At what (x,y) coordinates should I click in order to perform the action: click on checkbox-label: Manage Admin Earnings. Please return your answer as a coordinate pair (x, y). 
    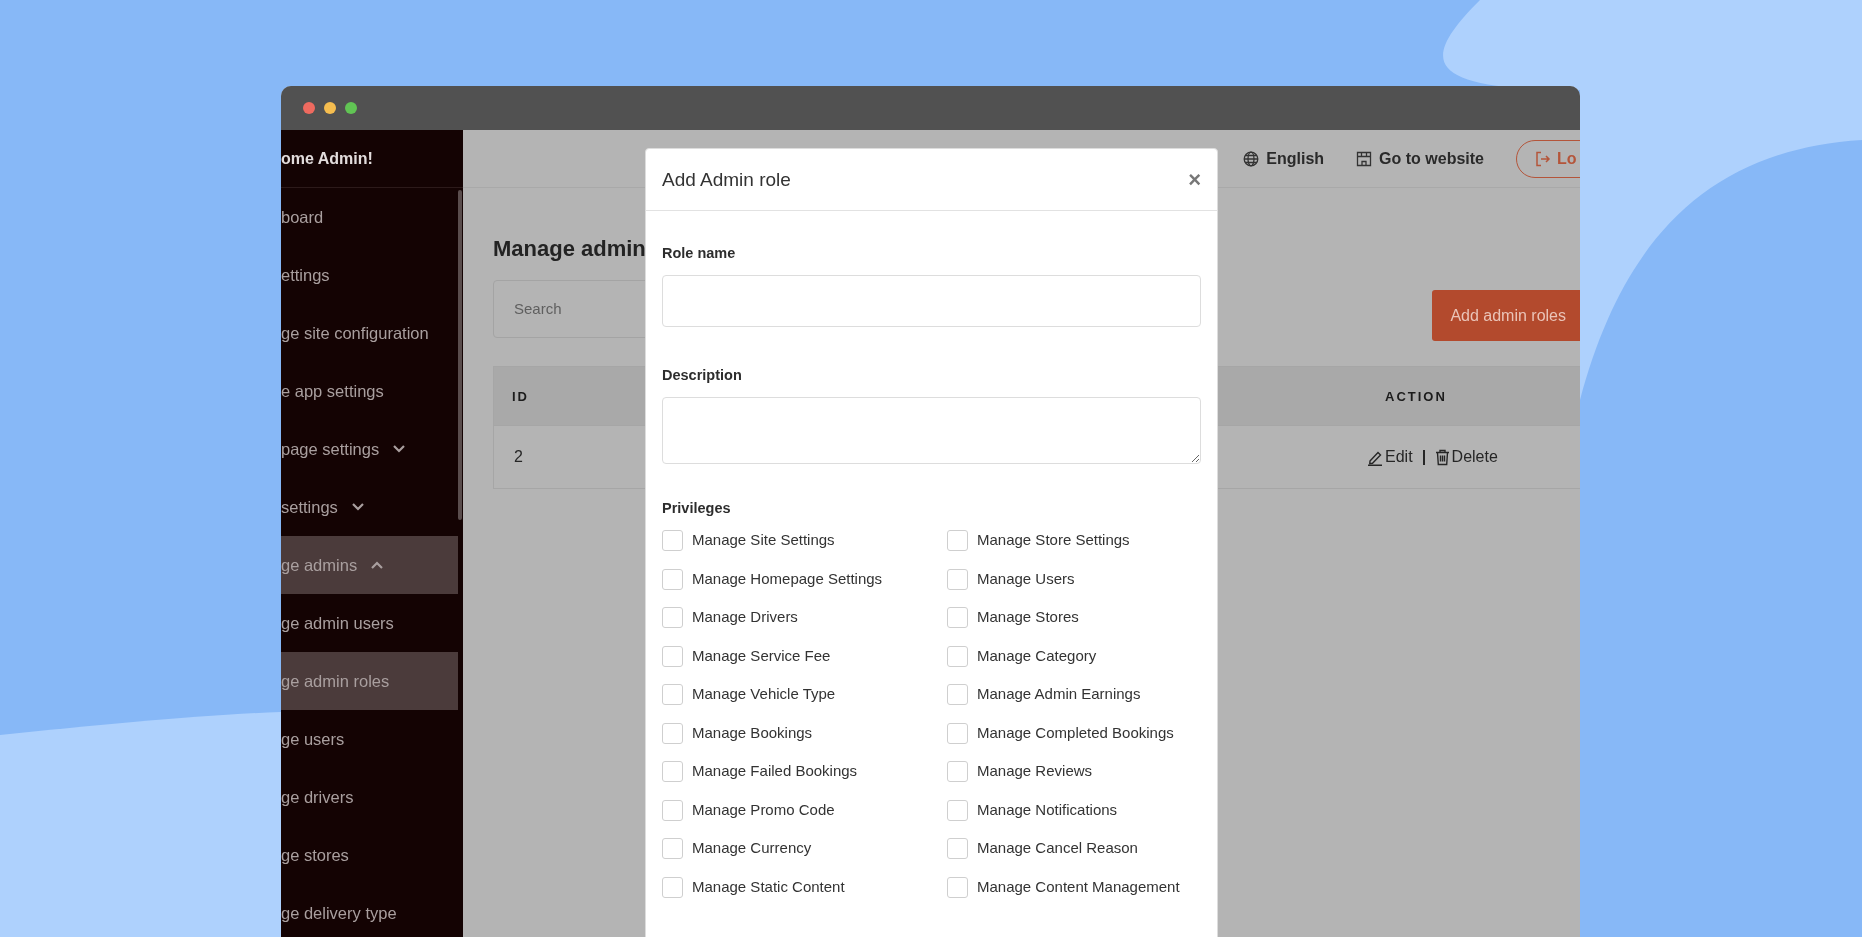
    Looking at the image, I should click on (1059, 694).